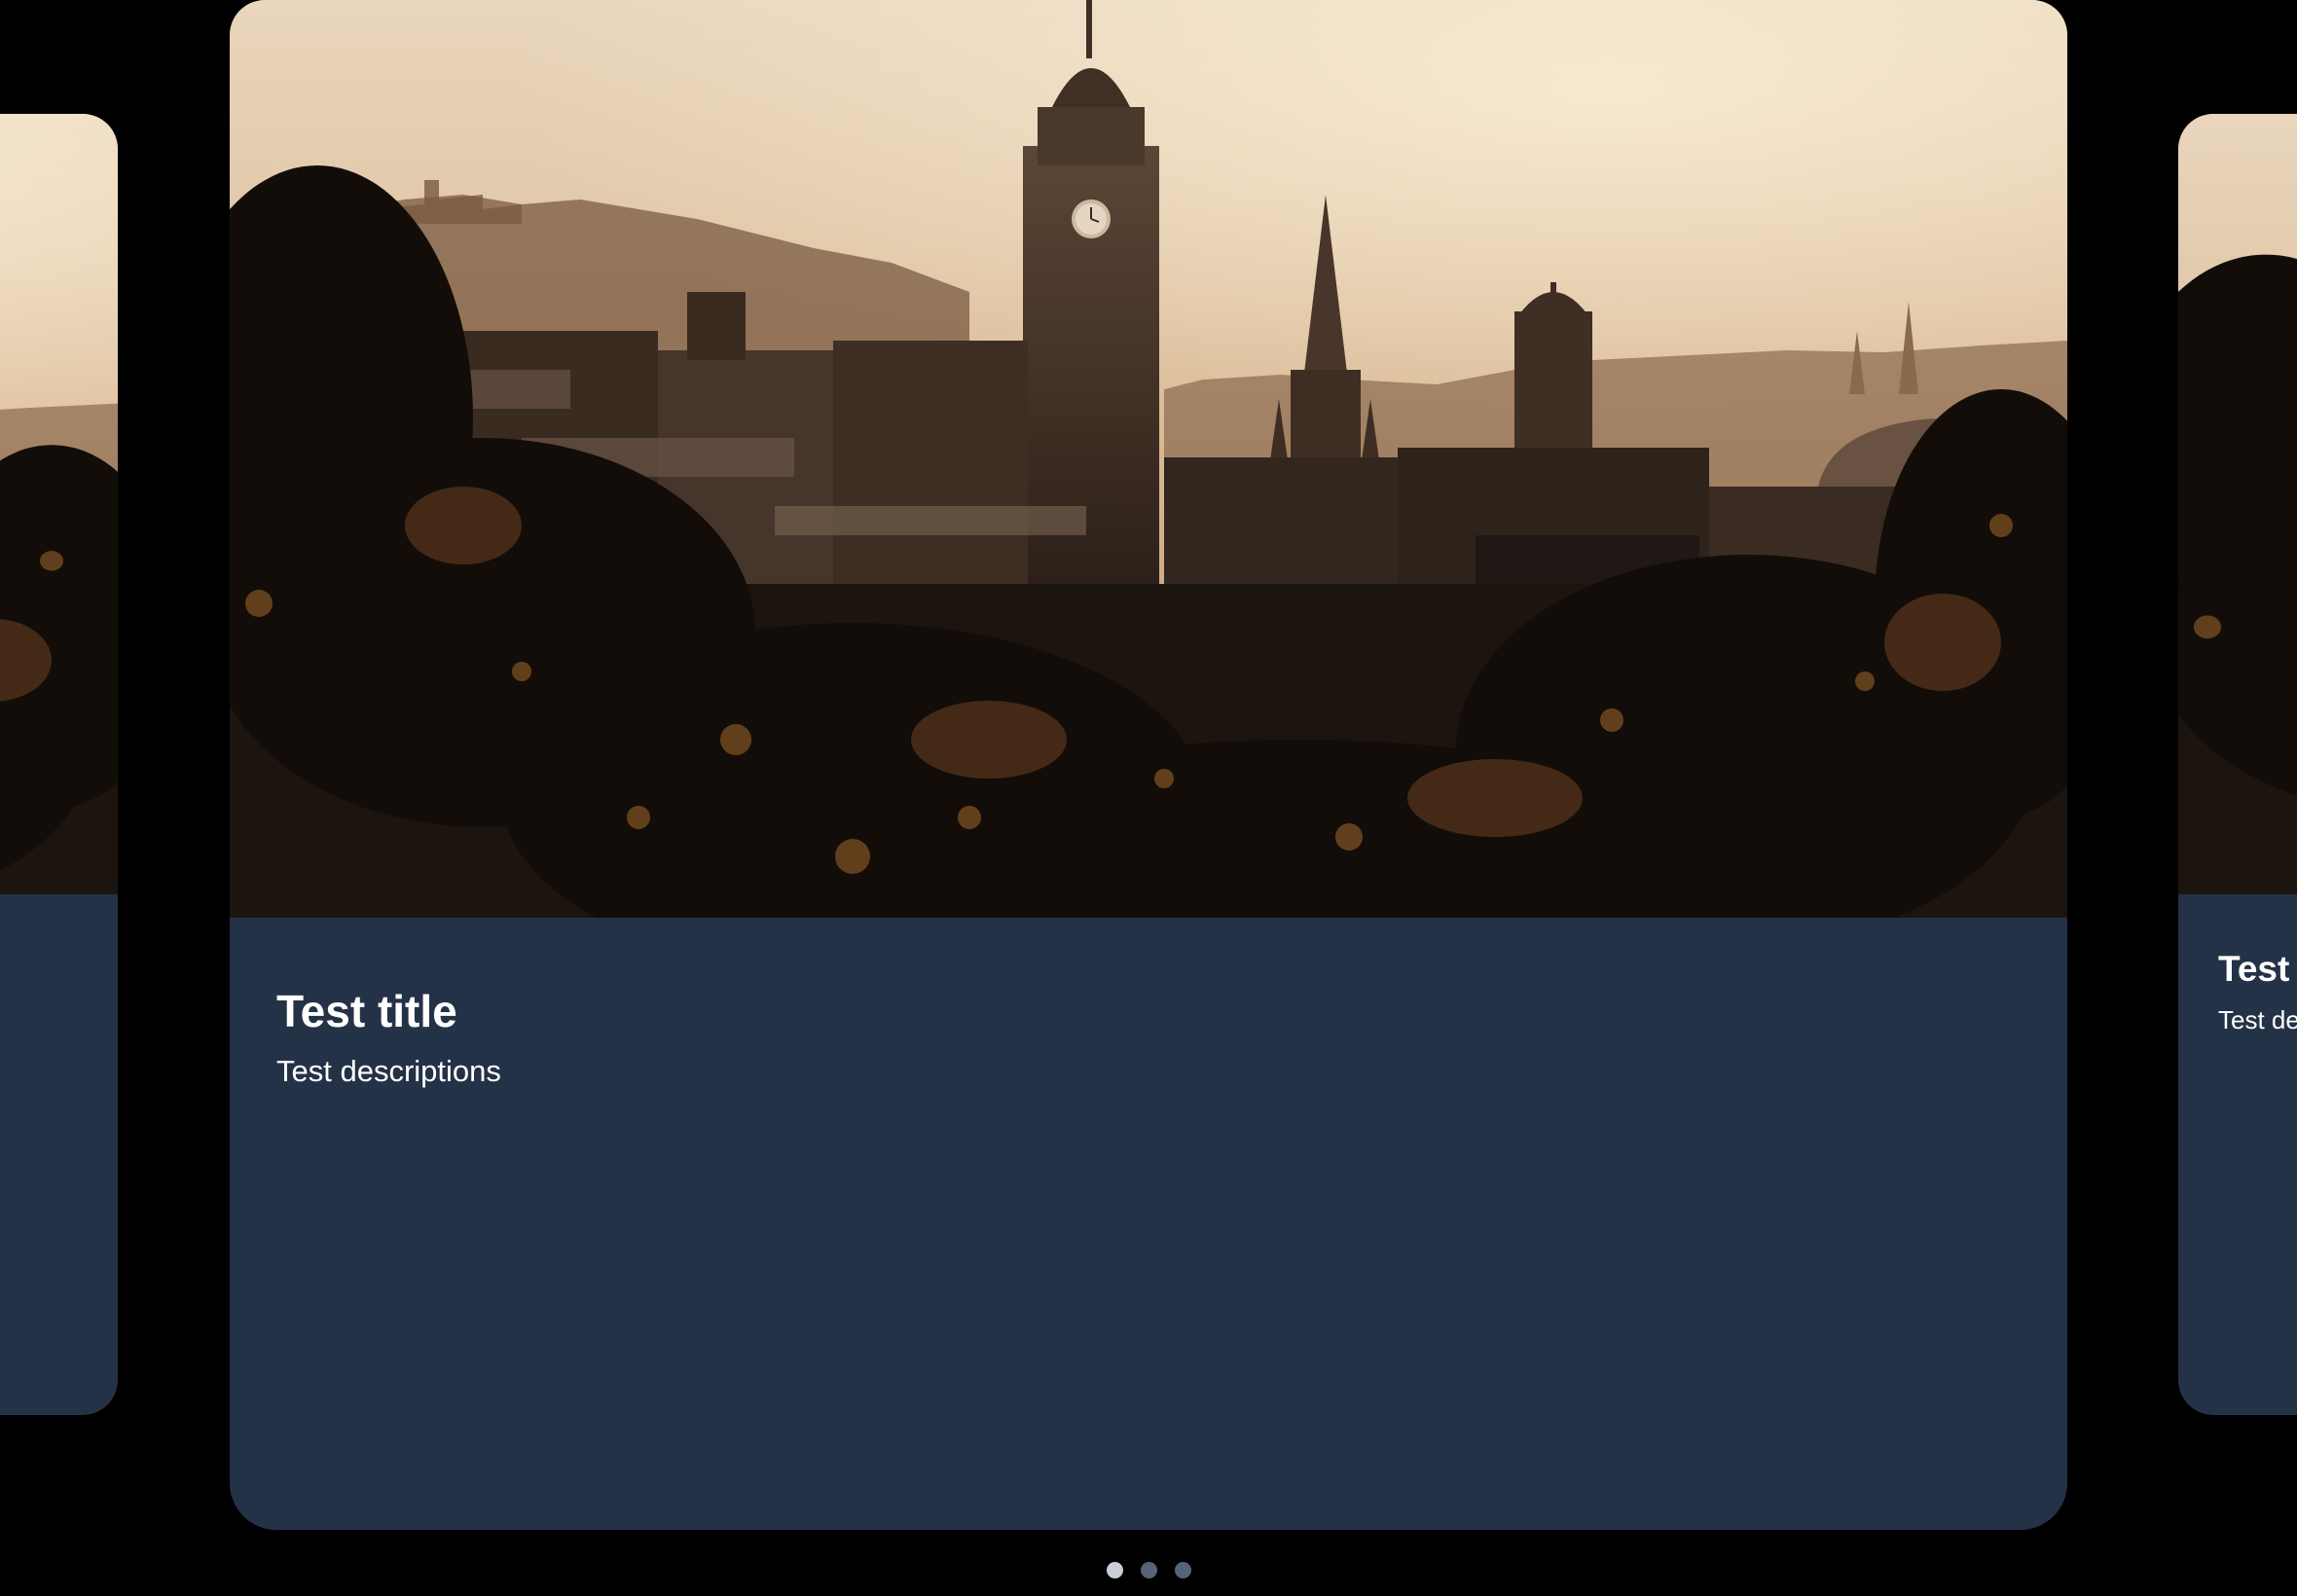 The height and width of the screenshot is (1596, 2297). What do you see at coordinates (2257, 1019) in the screenshot?
I see `card-description: Test de` at bounding box center [2257, 1019].